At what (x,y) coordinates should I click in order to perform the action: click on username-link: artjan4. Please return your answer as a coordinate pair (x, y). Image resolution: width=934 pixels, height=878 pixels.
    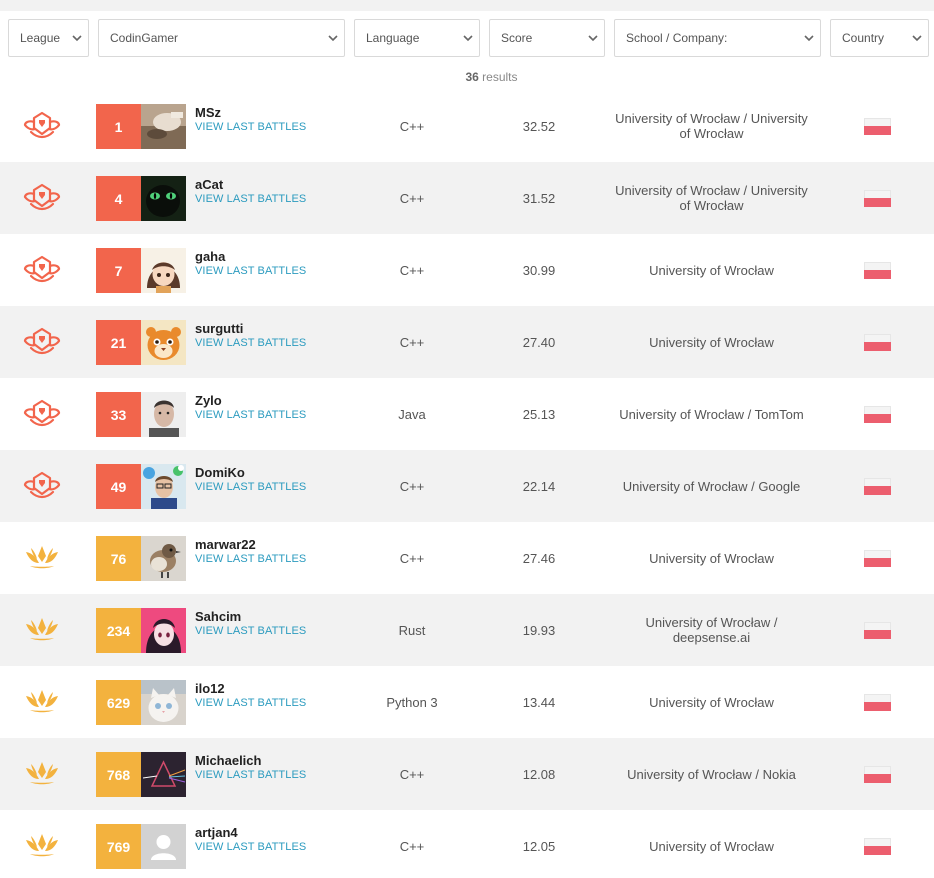
    Looking at the image, I should click on (216, 832).